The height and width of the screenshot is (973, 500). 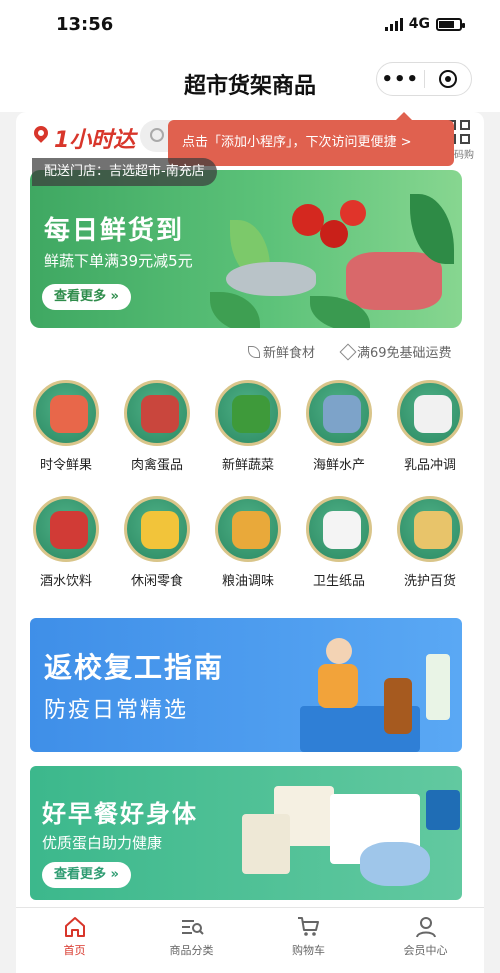 I want to click on disinfectant-bottle-graphic, so click(x=398, y=706).